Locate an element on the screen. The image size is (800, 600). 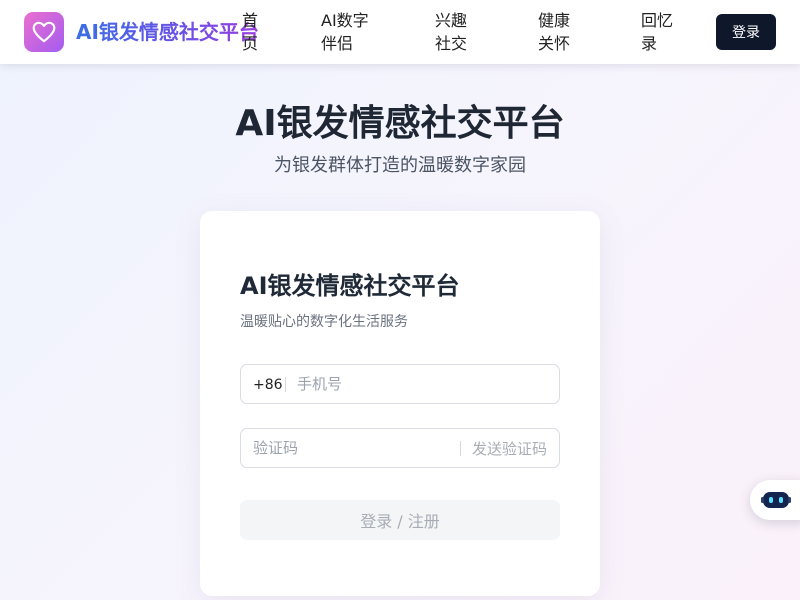
app-logo is located at coordinates (44, 32).